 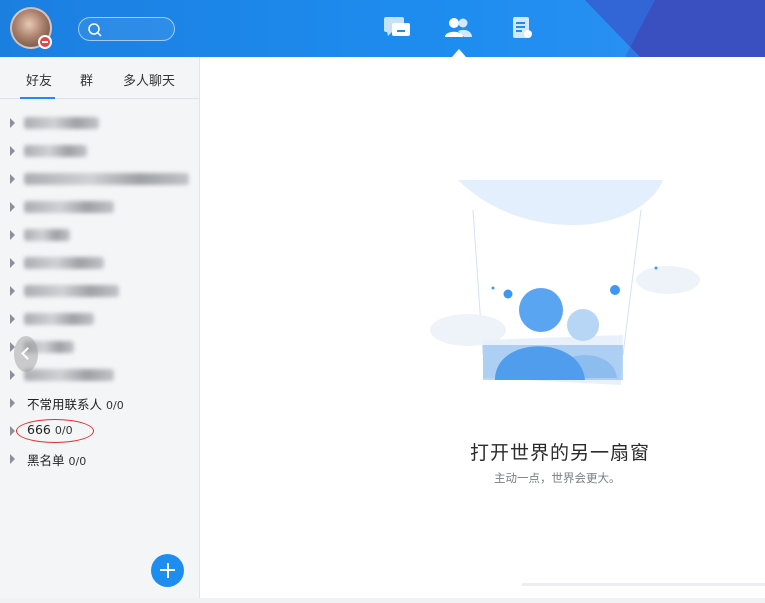 I want to click on top-bar, so click(x=382, y=28).